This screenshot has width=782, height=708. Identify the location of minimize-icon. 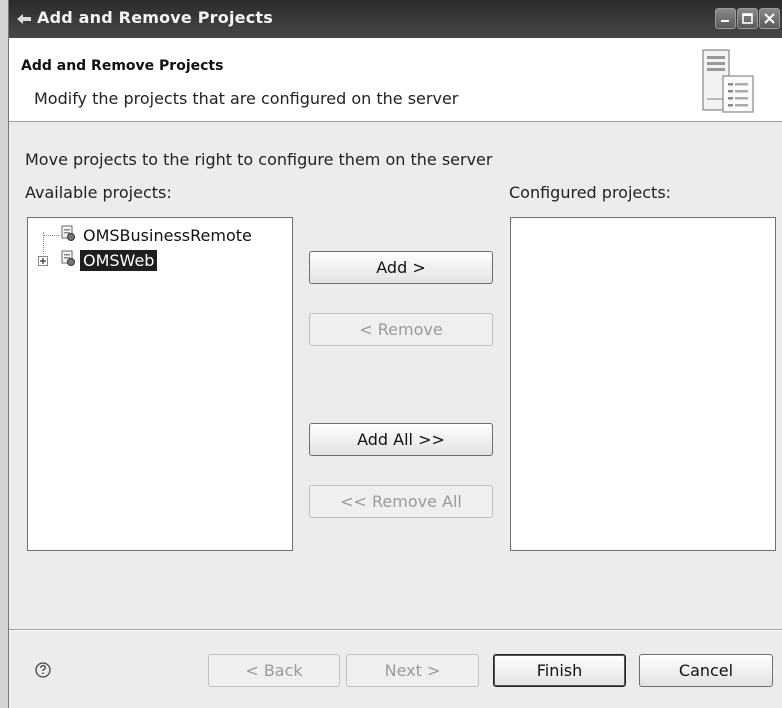
(725, 18).